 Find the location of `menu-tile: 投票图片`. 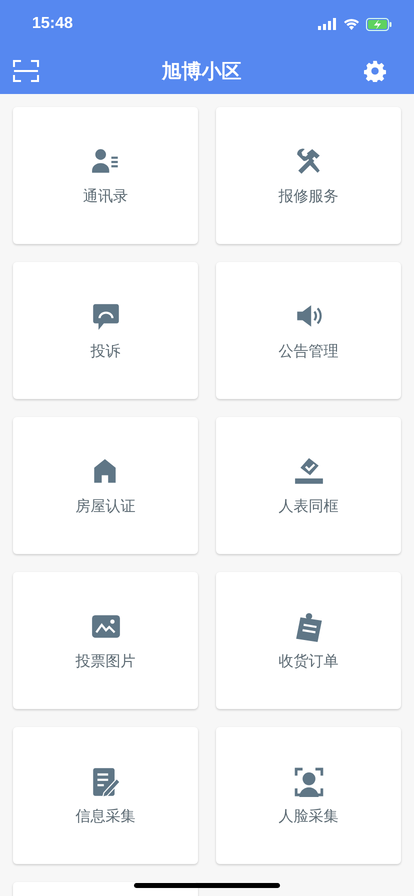

menu-tile: 投票图片 is located at coordinates (105, 640).